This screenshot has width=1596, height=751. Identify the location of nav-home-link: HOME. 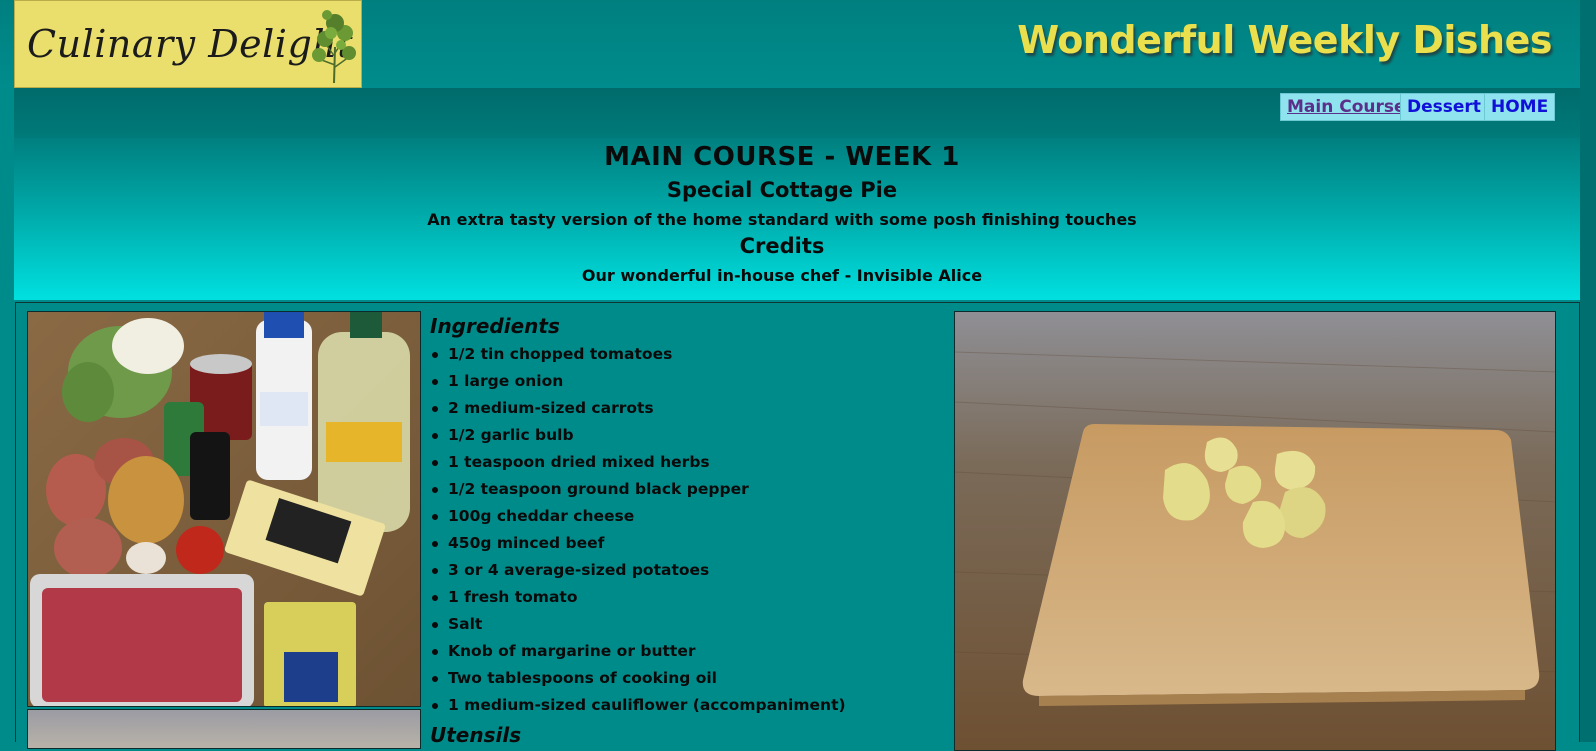
(1520, 107).